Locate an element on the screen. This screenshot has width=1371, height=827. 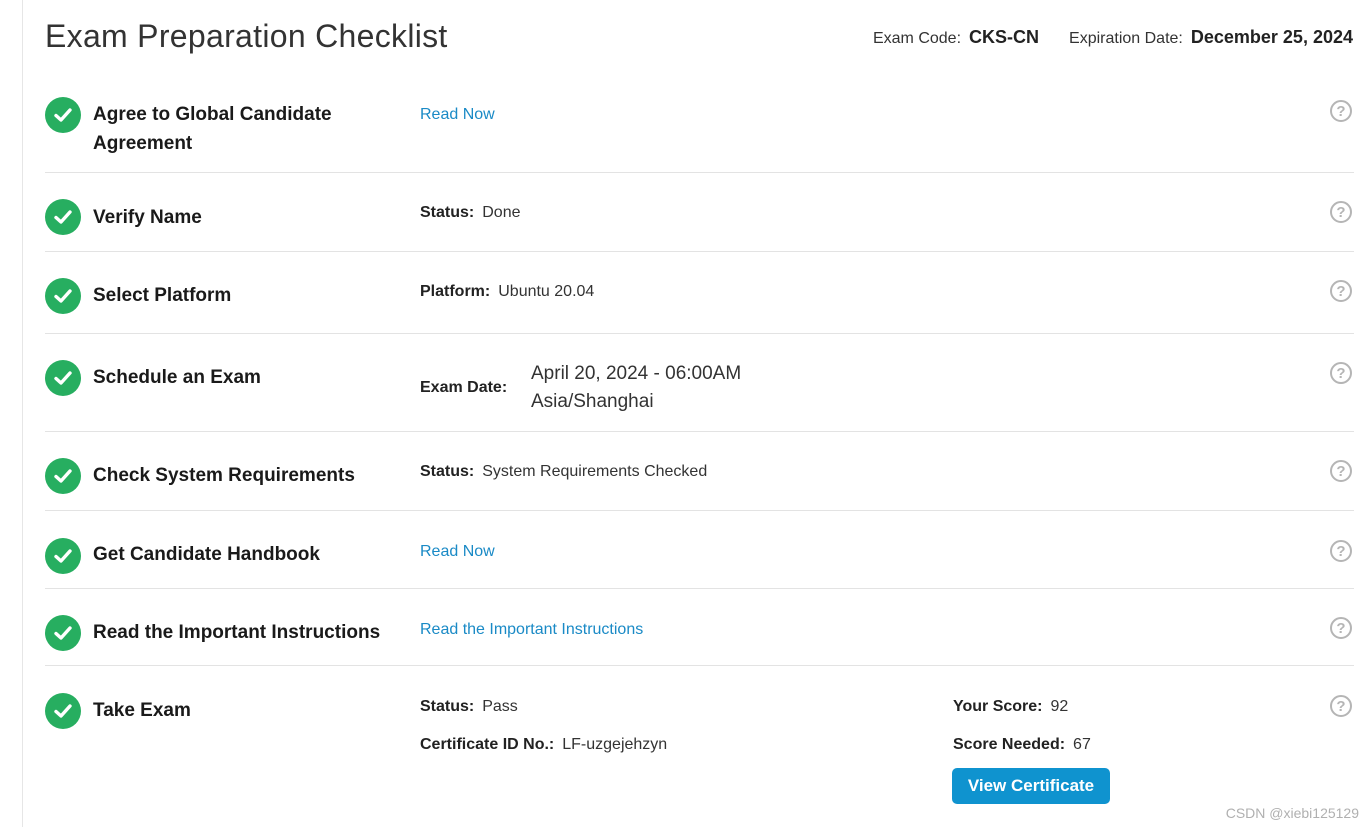
read-agreement-link: Read Now is located at coordinates (457, 115).